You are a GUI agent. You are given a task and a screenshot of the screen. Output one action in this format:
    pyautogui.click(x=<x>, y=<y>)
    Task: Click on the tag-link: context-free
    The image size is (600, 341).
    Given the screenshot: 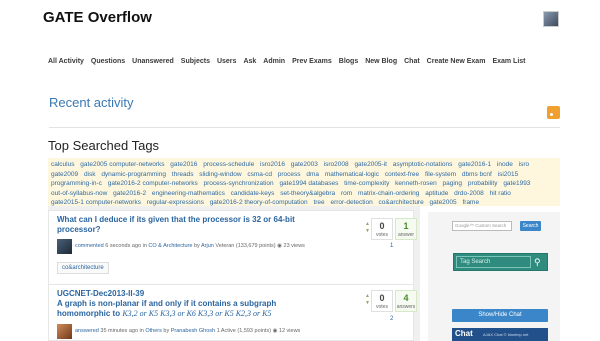 What is the action you would take?
    pyautogui.click(x=402, y=174)
    